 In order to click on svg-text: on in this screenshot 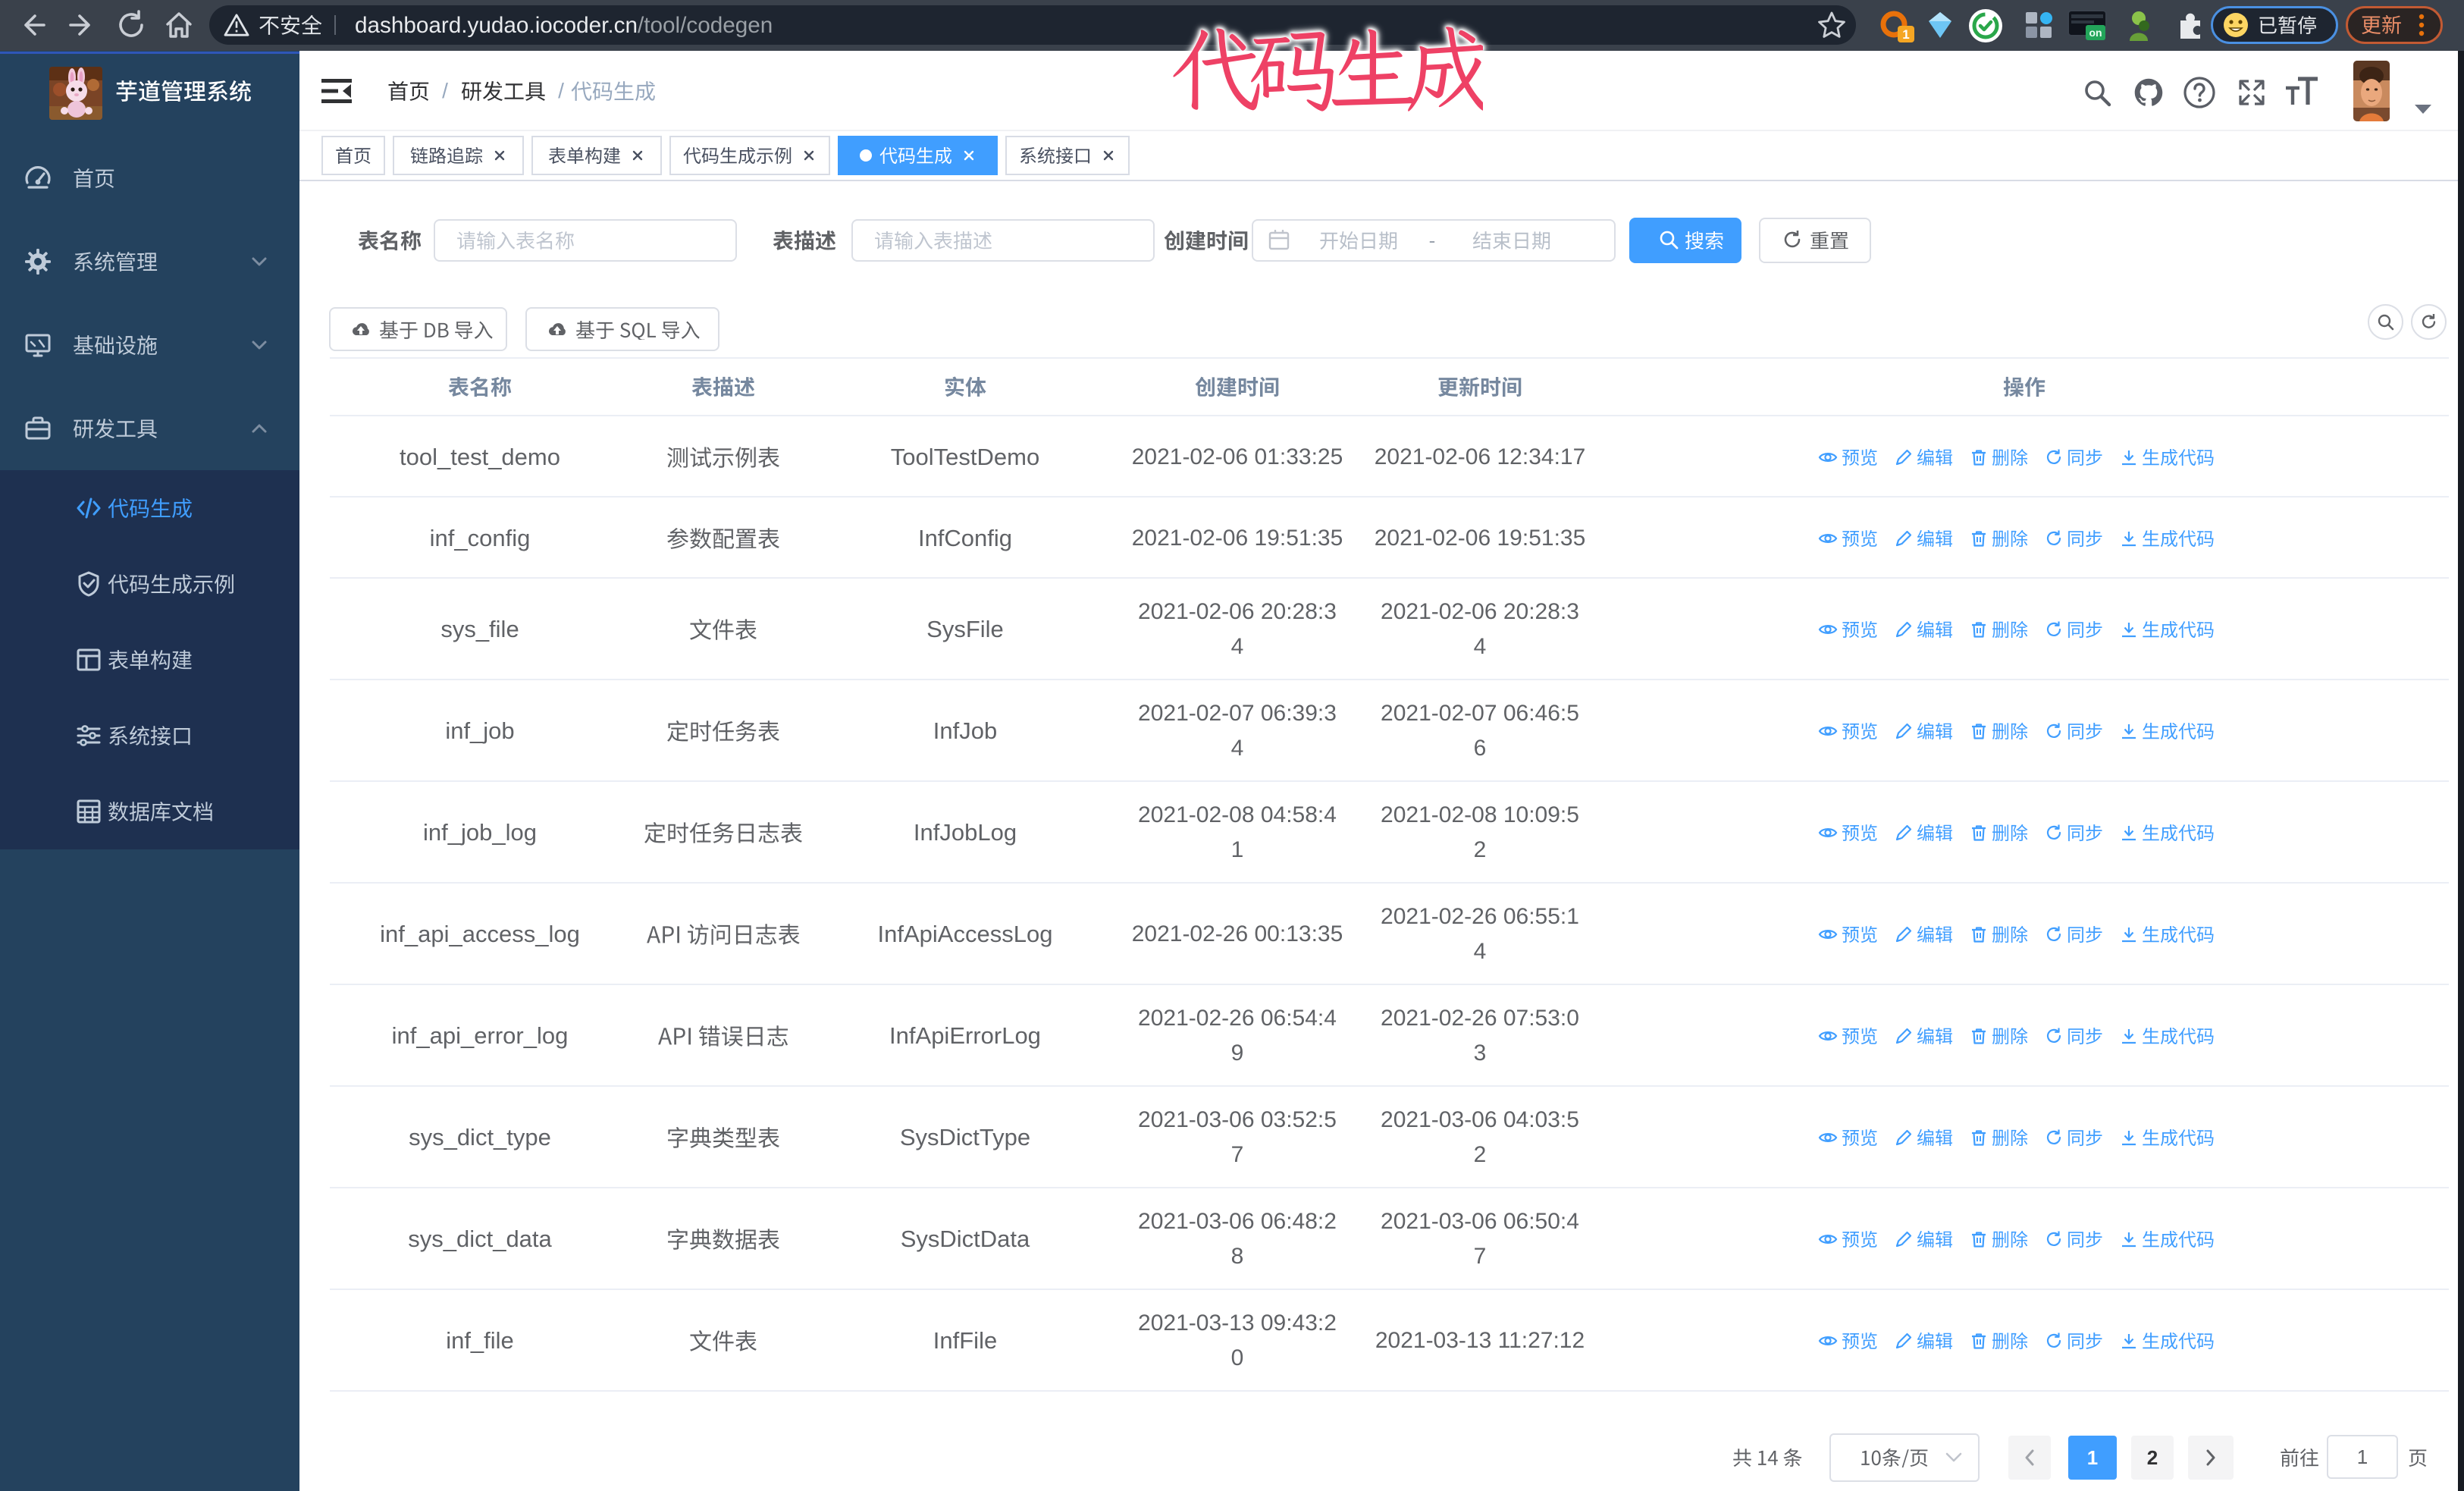, I will do `click(2096, 33)`.